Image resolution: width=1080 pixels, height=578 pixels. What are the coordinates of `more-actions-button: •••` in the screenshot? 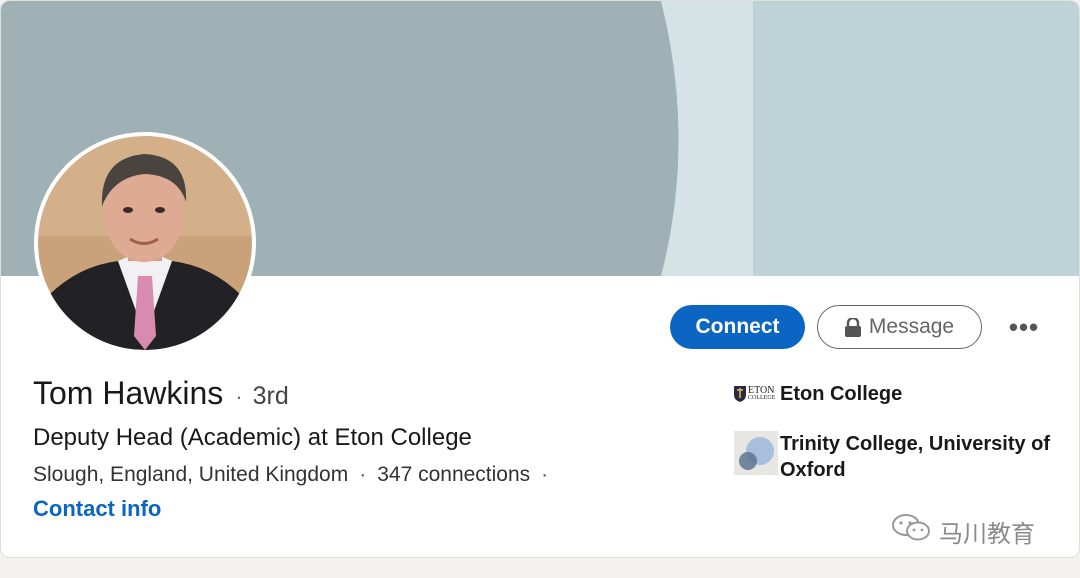 It's located at (1024, 327).